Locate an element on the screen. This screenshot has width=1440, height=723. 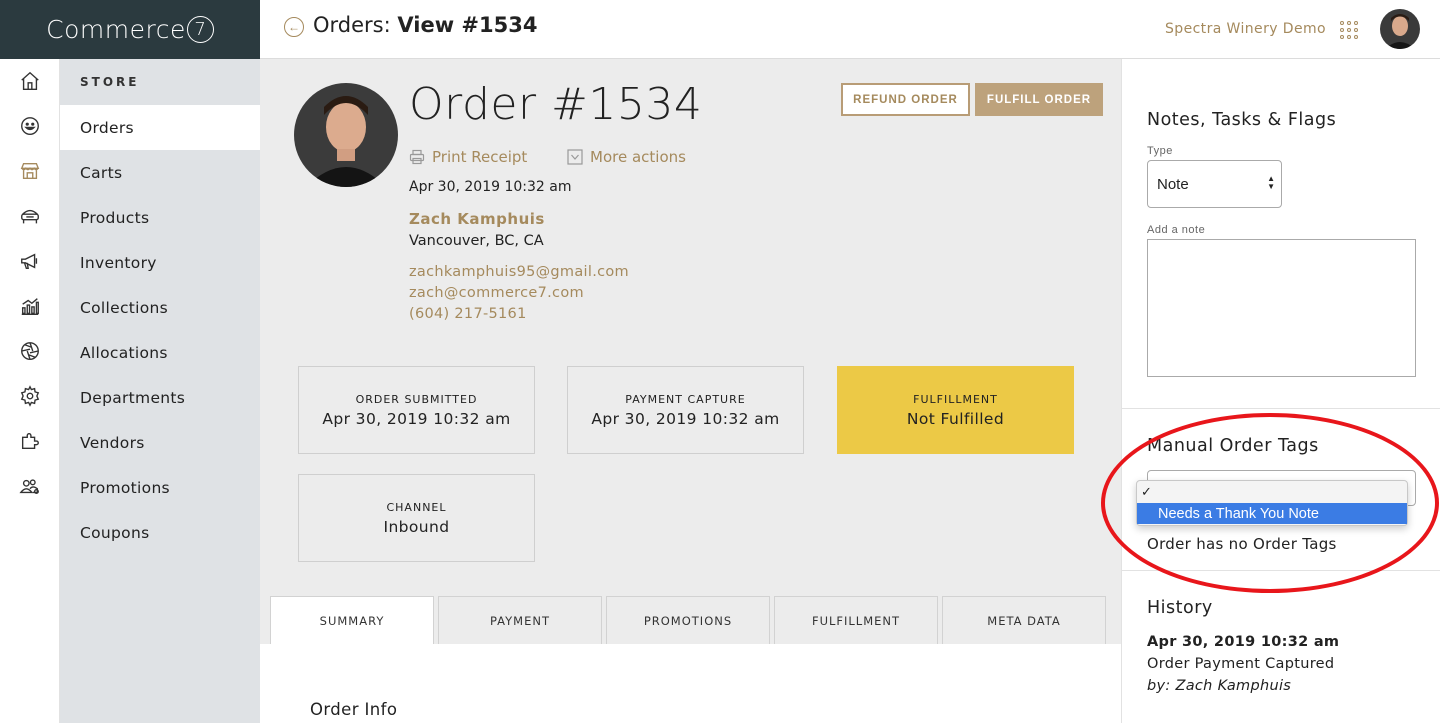
subnav-item-vendors: Vendors is located at coordinates (160, 442).